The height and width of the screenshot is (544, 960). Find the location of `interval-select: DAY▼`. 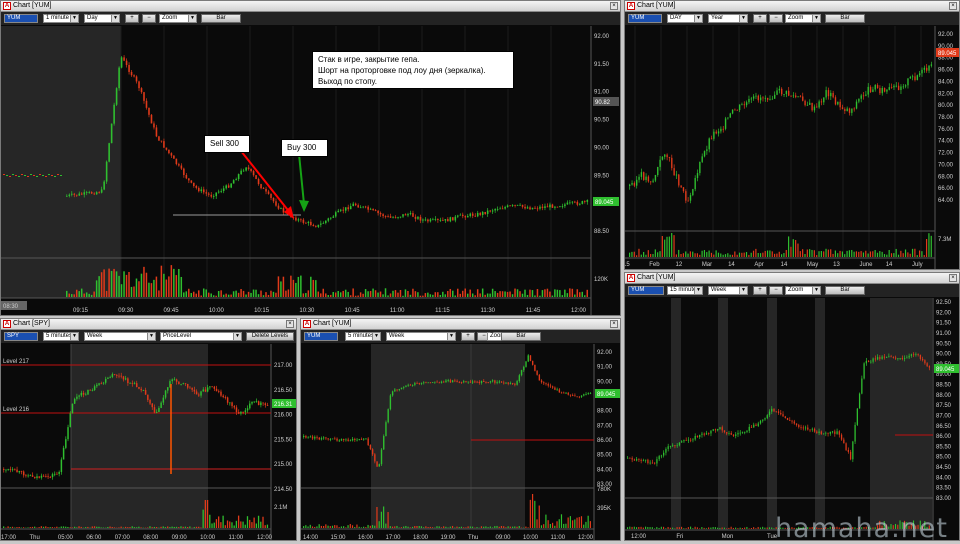

interval-select: DAY▼ is located at coordinates (685, 18).